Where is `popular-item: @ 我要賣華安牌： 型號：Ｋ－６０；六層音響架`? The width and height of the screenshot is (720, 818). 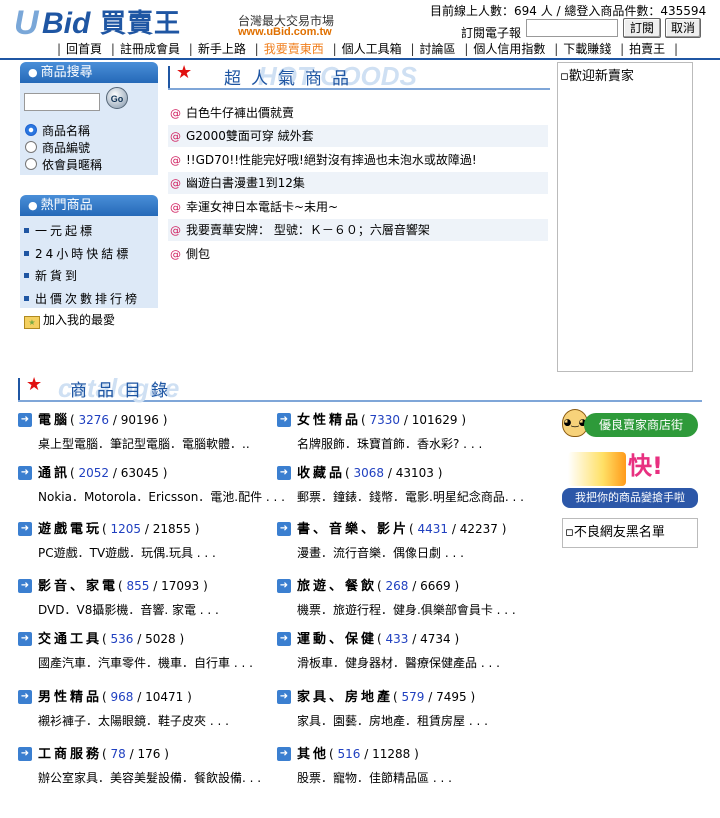
popular-item: @ 我要賣華安牌： 型號：Ｋ－６０；六層音響架 is located at coordinates (358, 230).